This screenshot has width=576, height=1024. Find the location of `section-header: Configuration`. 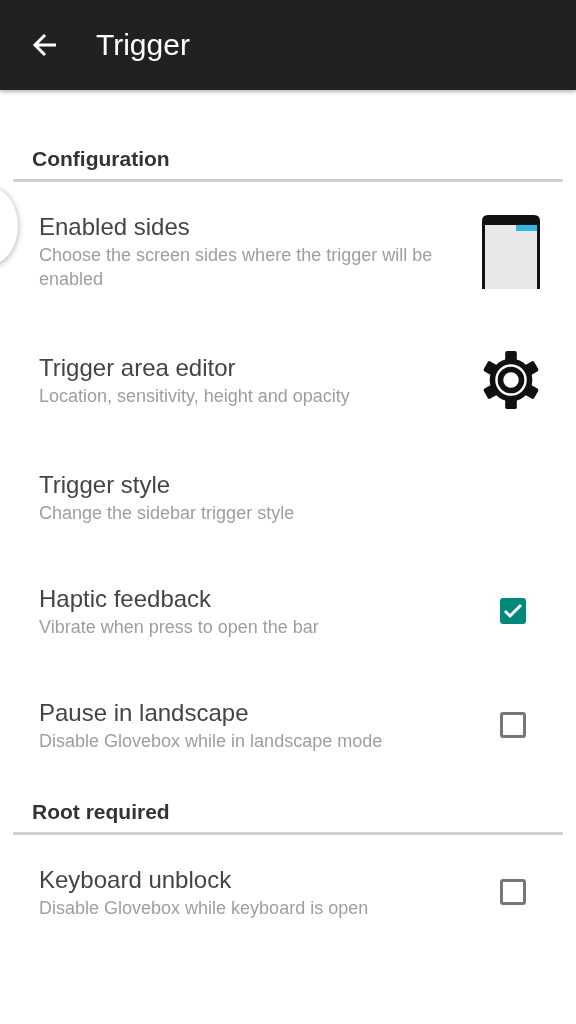

section-header: Configuration is located at coordinates (101, 159).